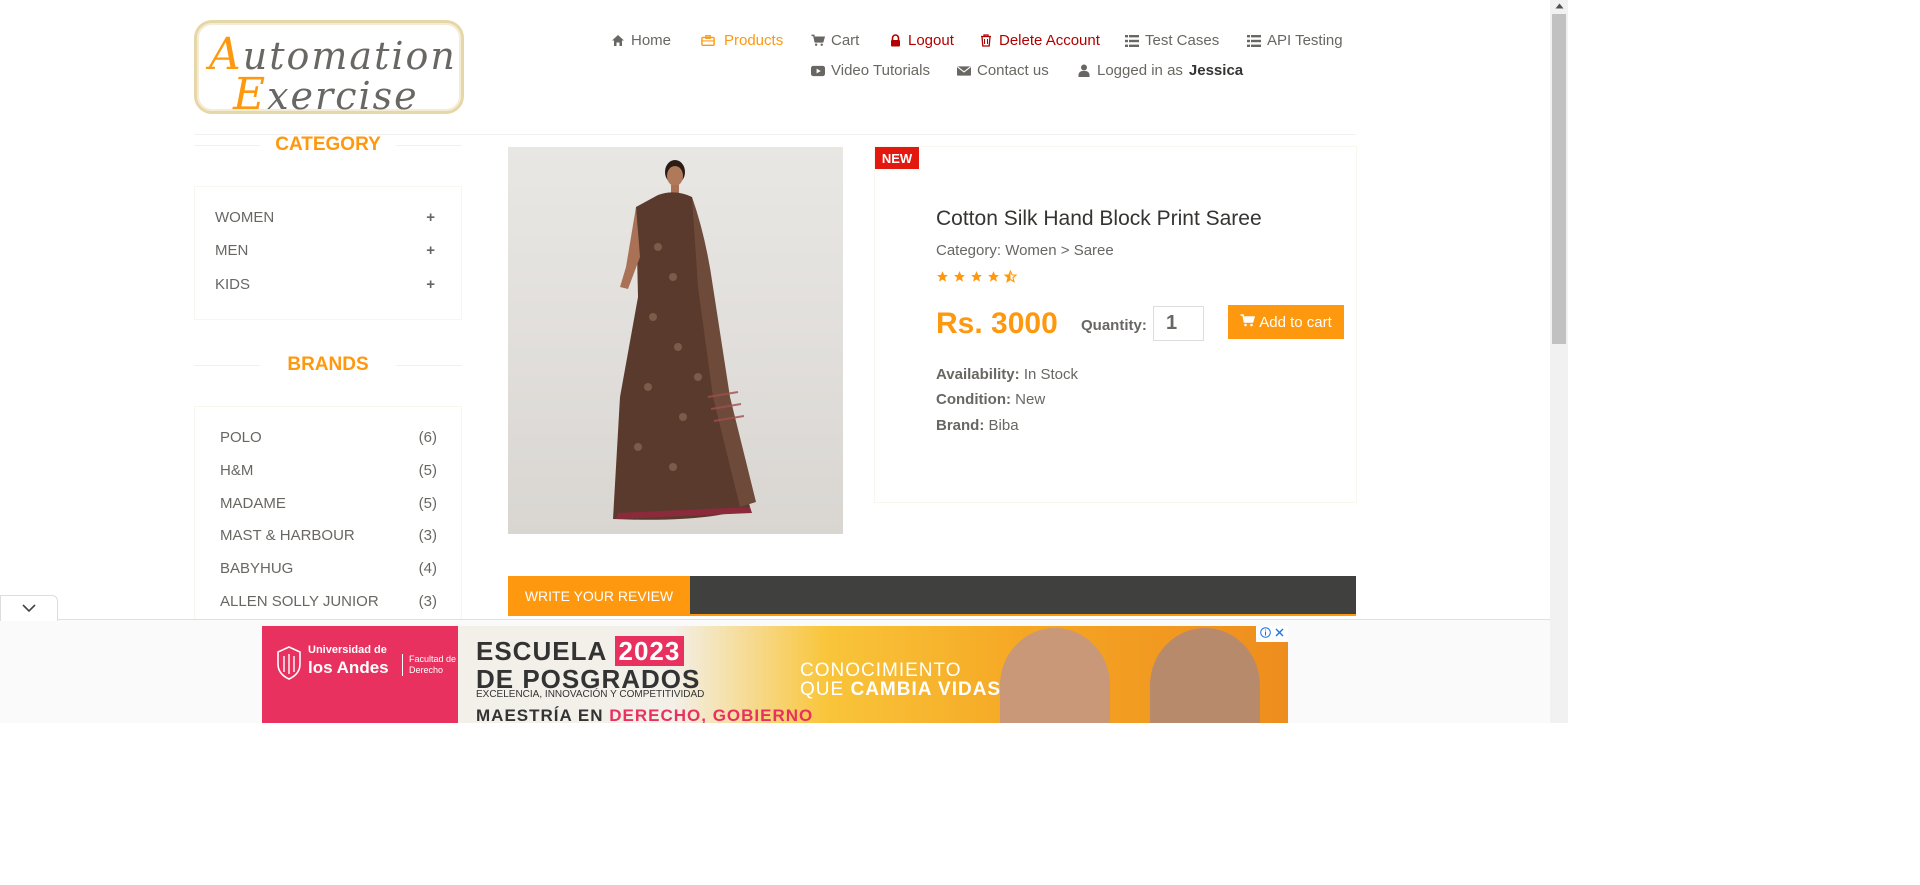 This screenshot has height=885, width=1920. I want to click on briefcase-icon, so click(708, 41).